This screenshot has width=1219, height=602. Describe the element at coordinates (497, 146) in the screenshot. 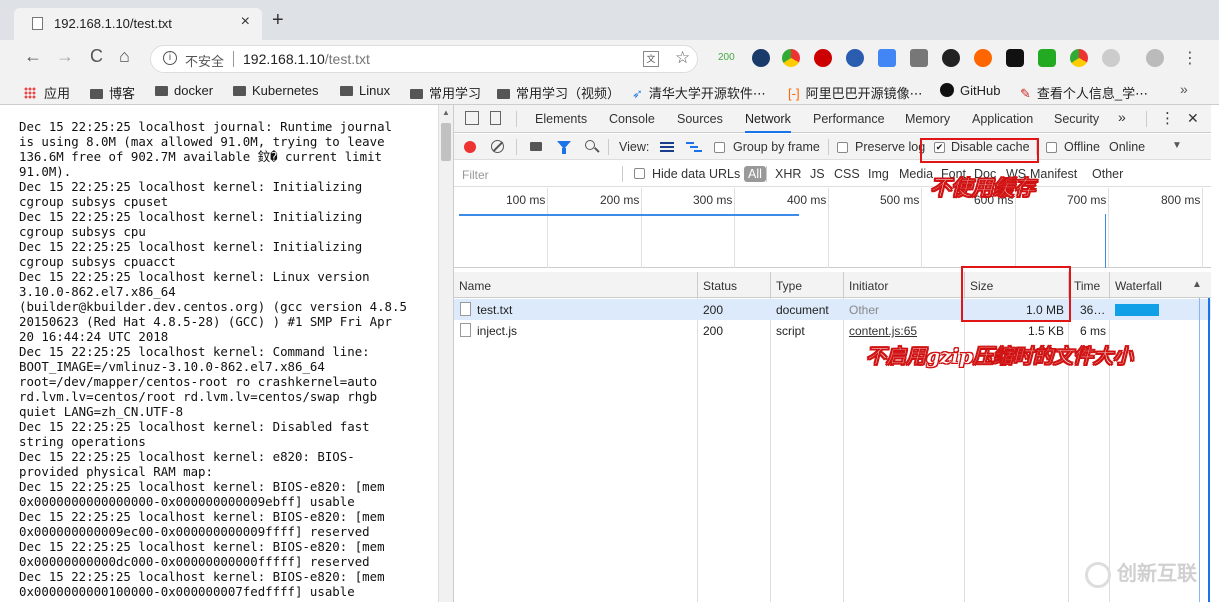

I see `clear-icon` at that location.